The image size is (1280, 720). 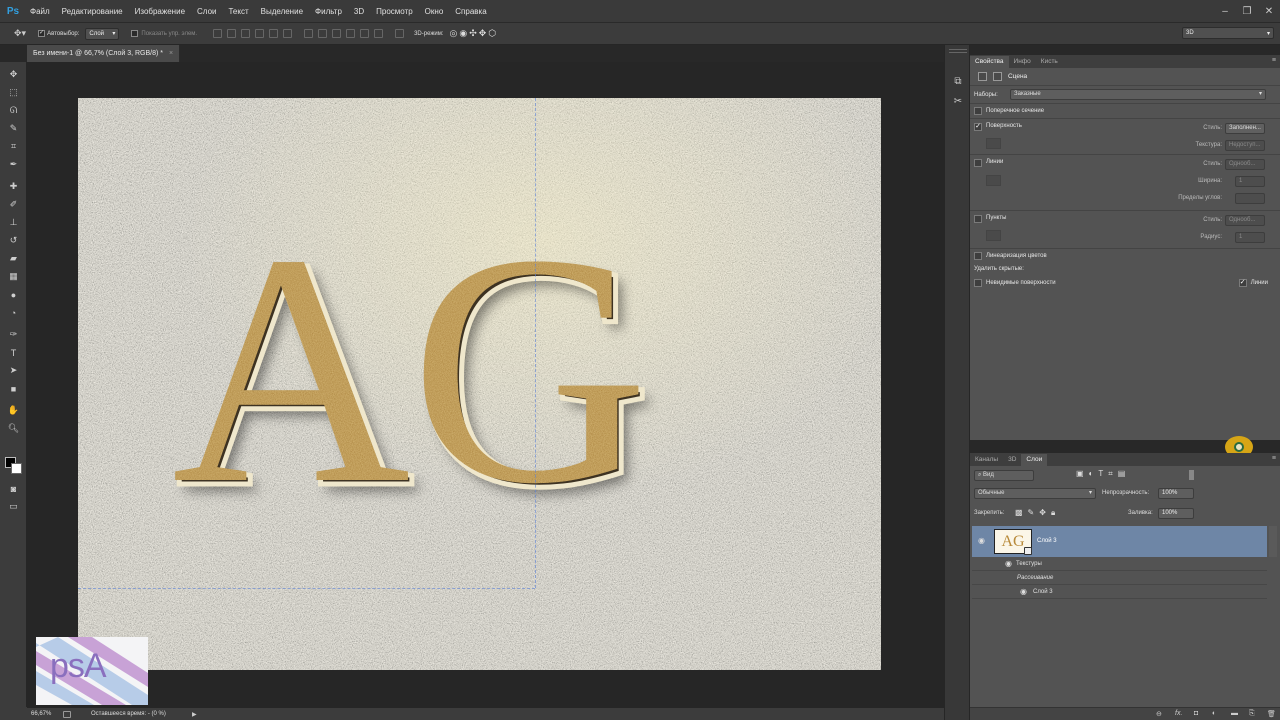 I want to click on distribute-right-icon, so click(x=379, y=33).